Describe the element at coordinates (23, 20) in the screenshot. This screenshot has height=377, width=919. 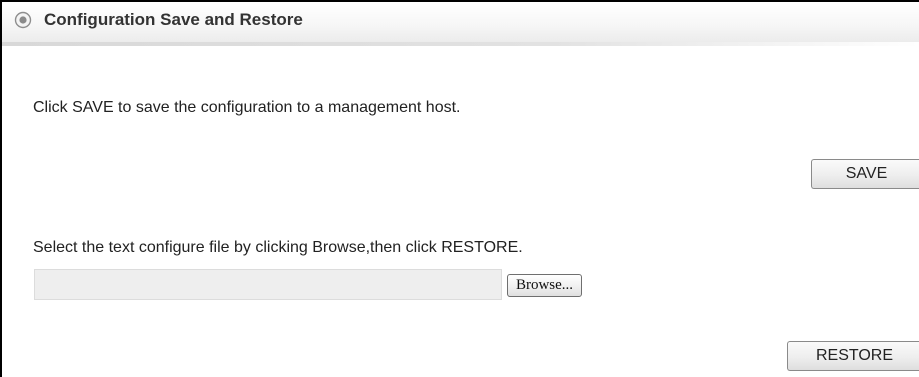
I see `radio-target-icon` at that location.